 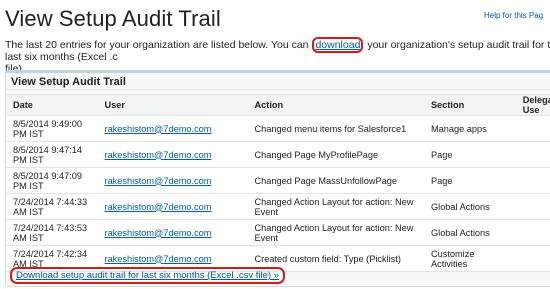 What do you see at coordinates (533, 105) in the screenshot?
I see `column-header-delegate-user: Delegate Use` at bounding box center [533, 105].